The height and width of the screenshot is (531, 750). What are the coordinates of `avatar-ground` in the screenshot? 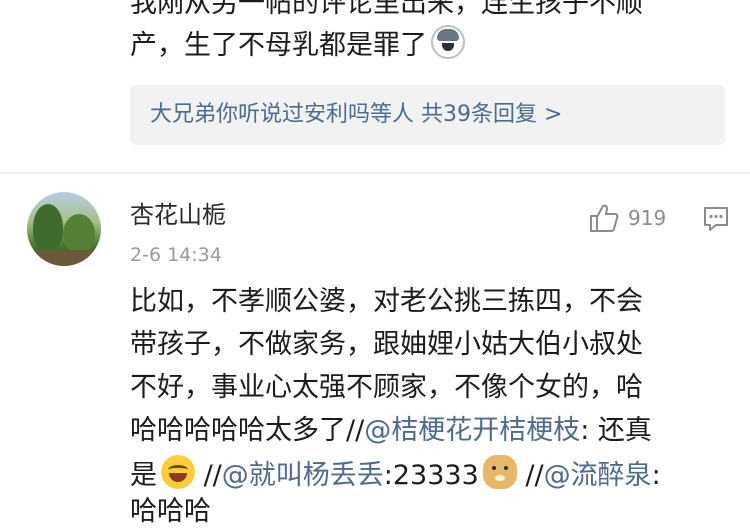 It's located at (64, 258).